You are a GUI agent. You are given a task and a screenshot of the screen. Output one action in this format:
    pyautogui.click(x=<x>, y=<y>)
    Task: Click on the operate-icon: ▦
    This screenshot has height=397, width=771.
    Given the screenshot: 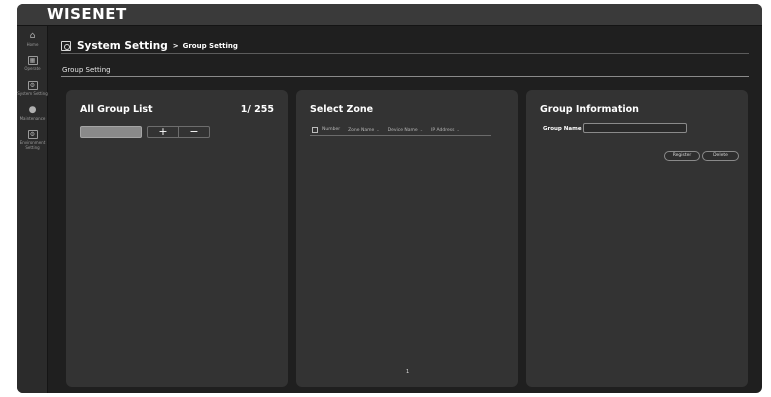 What is the action you would take?
    pyautogui.click(x=32, y=60)
    